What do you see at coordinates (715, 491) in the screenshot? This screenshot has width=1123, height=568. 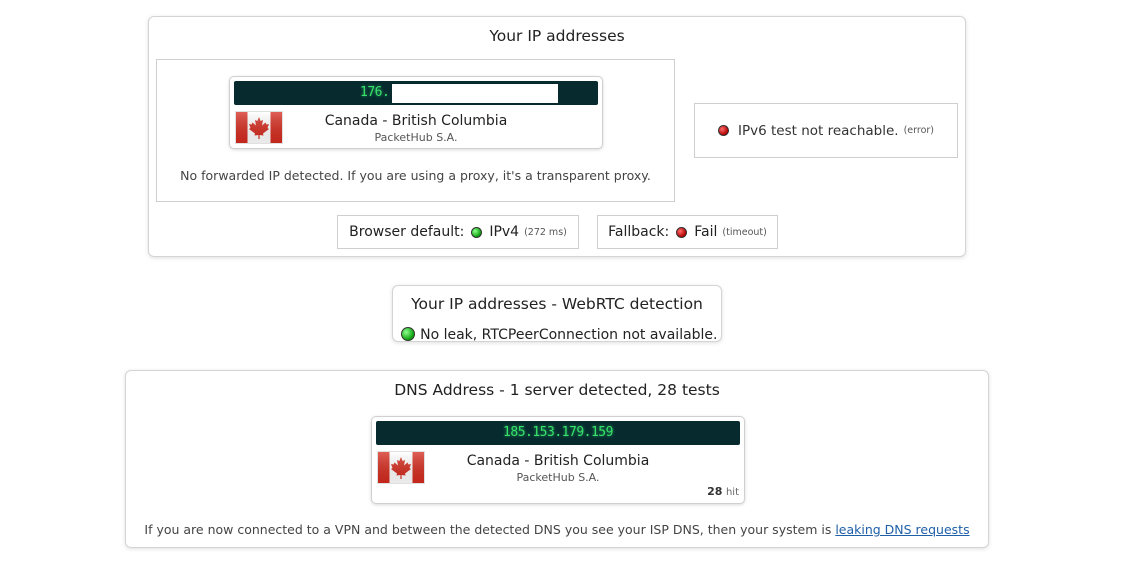 I see `dns-hit-count: 28` at bounding box center [715, 491].